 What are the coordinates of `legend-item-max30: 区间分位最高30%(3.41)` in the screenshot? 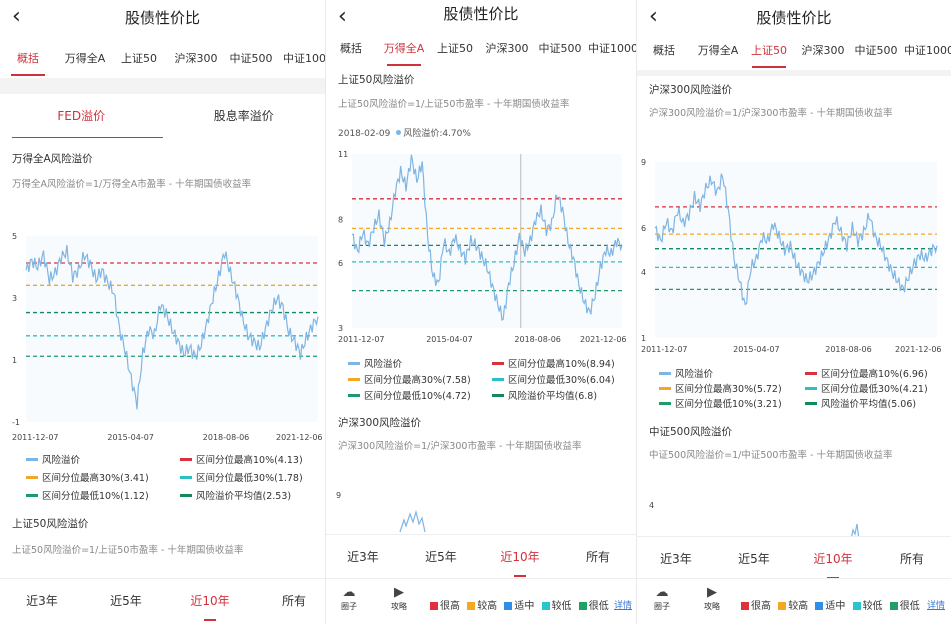 It's located at (87, 477).